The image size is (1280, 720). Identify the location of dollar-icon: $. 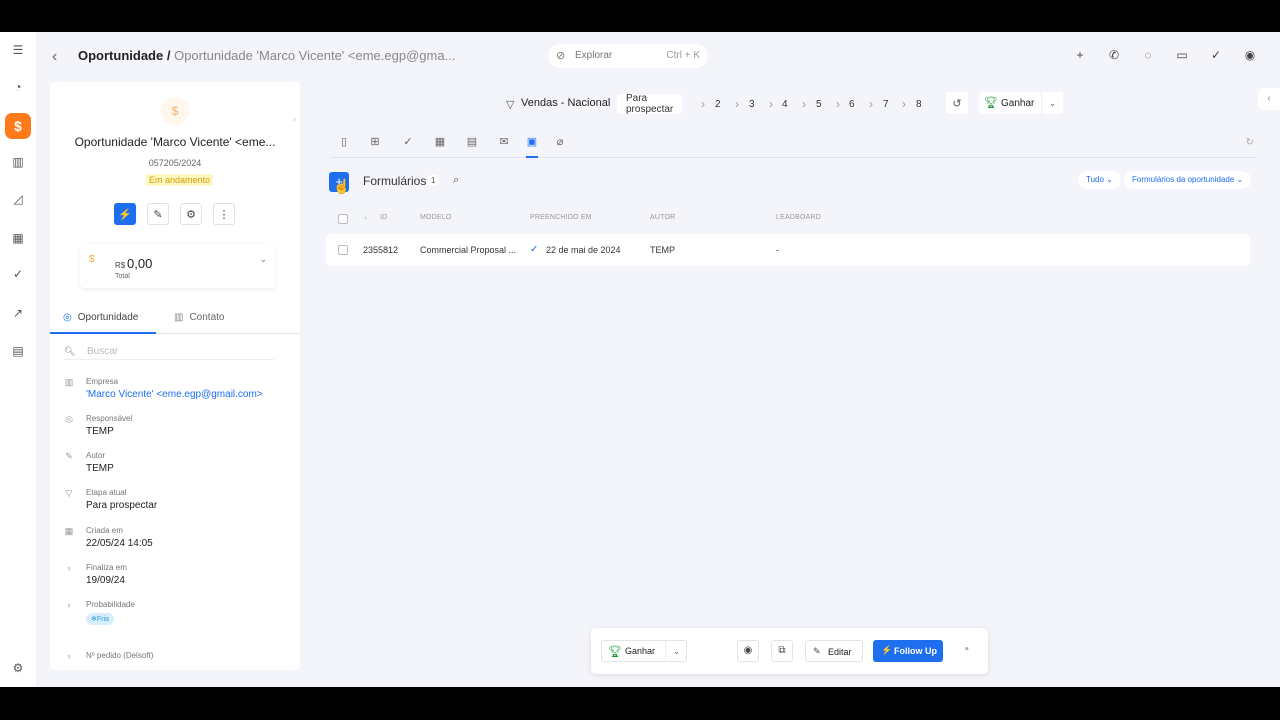
(18, 126).